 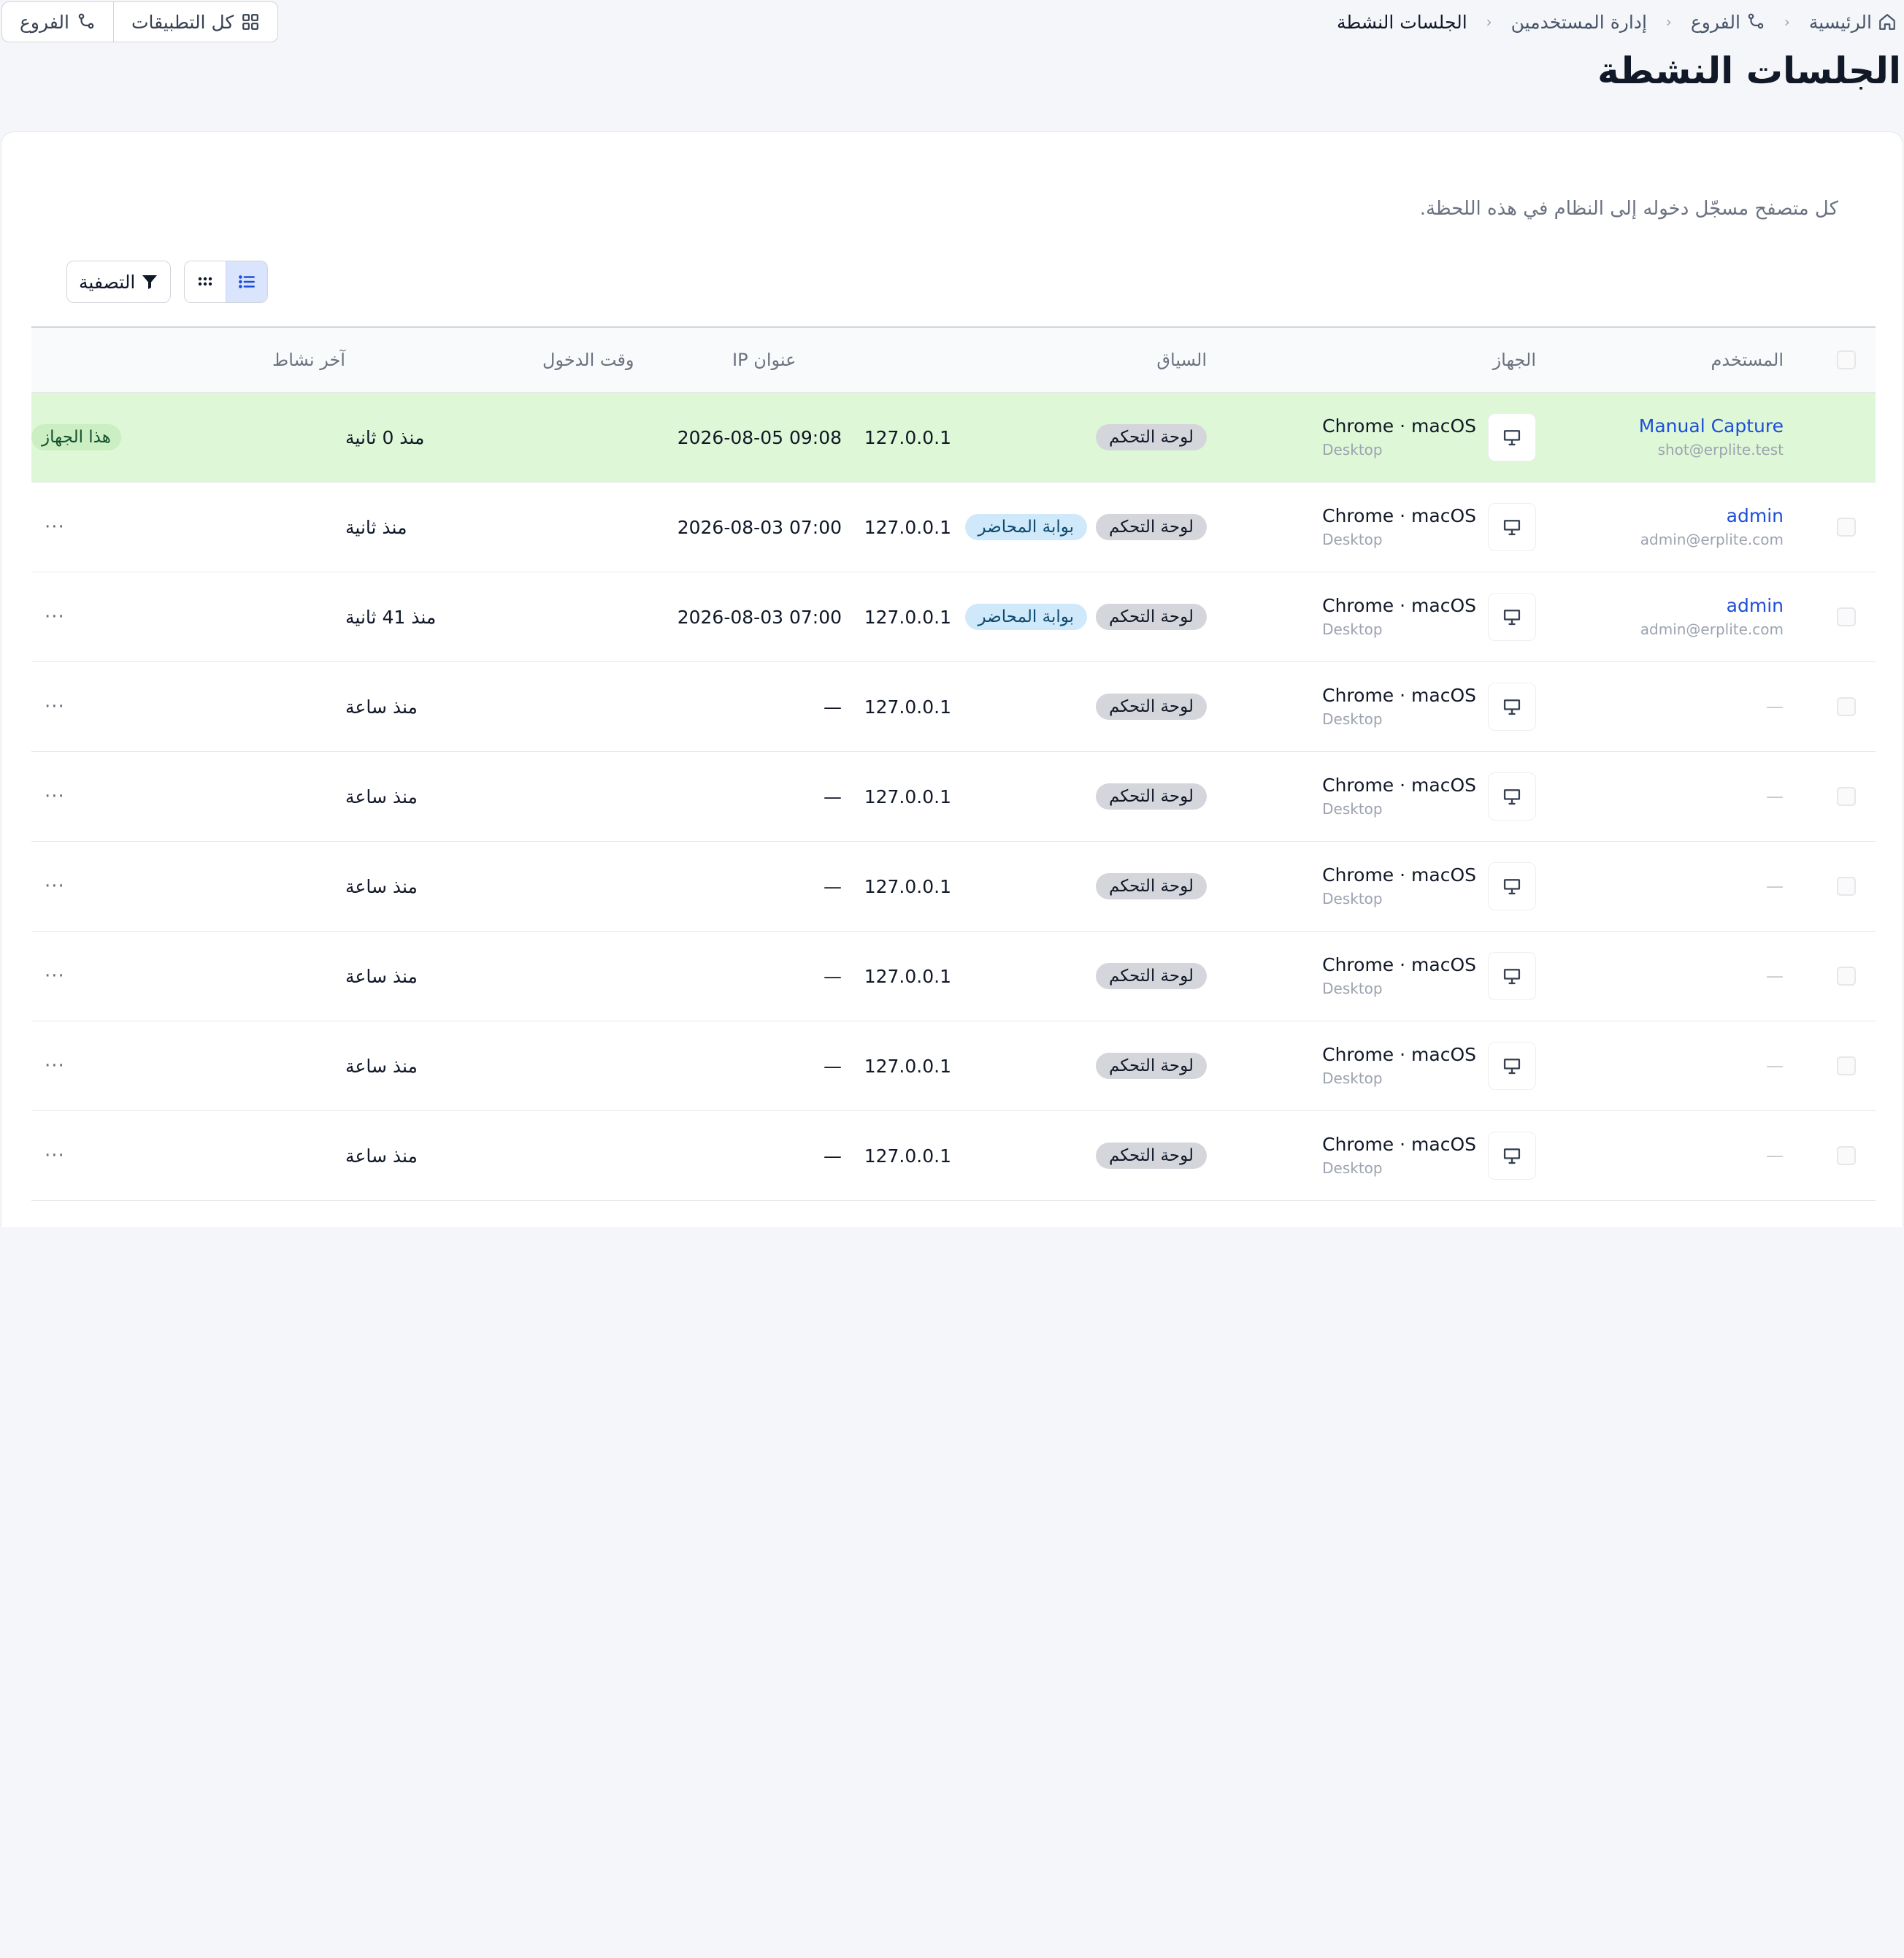 I want to click on header-login-time: وقت الدخول, so click(x=692, y=360).